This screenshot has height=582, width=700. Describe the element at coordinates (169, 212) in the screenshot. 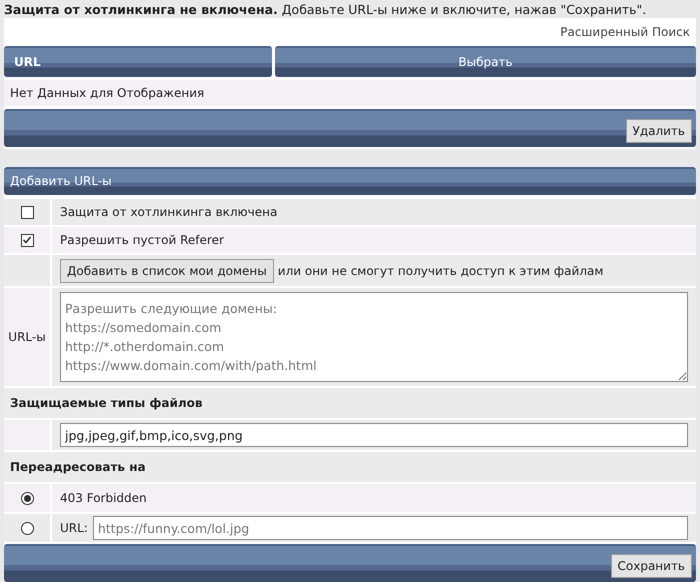

I see `option-label: Защита от хотлинкинга включена` at that location.